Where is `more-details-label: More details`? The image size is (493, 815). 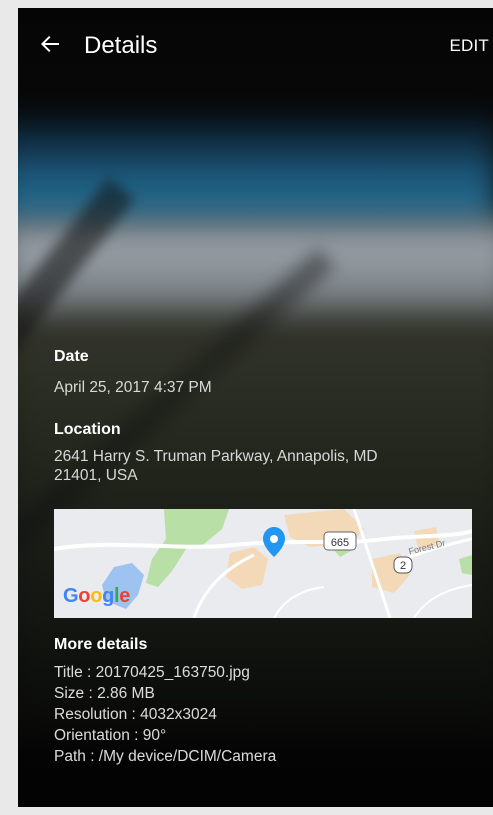 more-details-label: More details is located at coordinates (101, 644).